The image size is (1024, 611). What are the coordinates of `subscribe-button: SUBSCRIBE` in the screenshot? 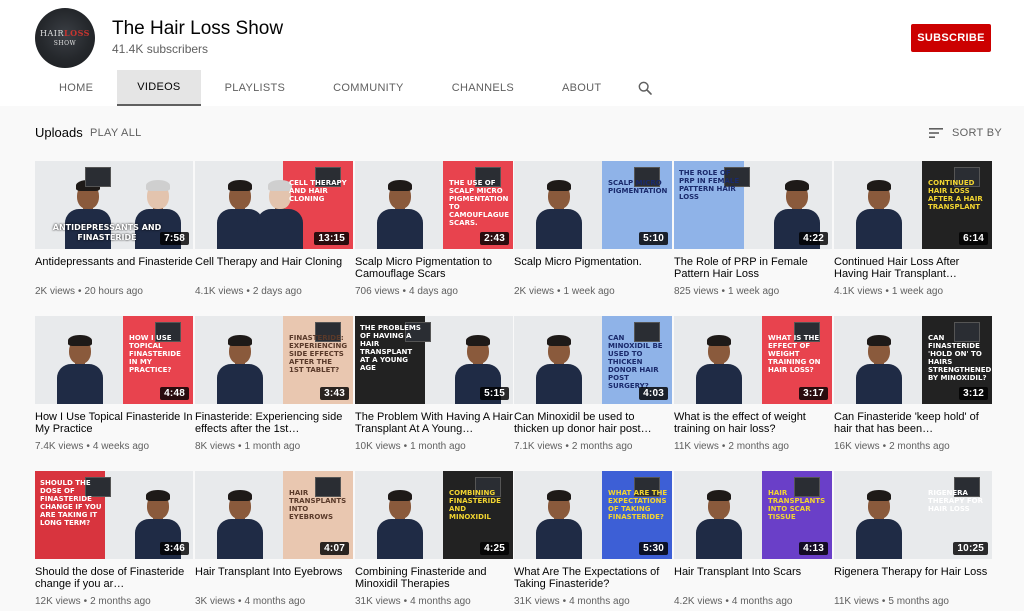 It's located at (951, 38).